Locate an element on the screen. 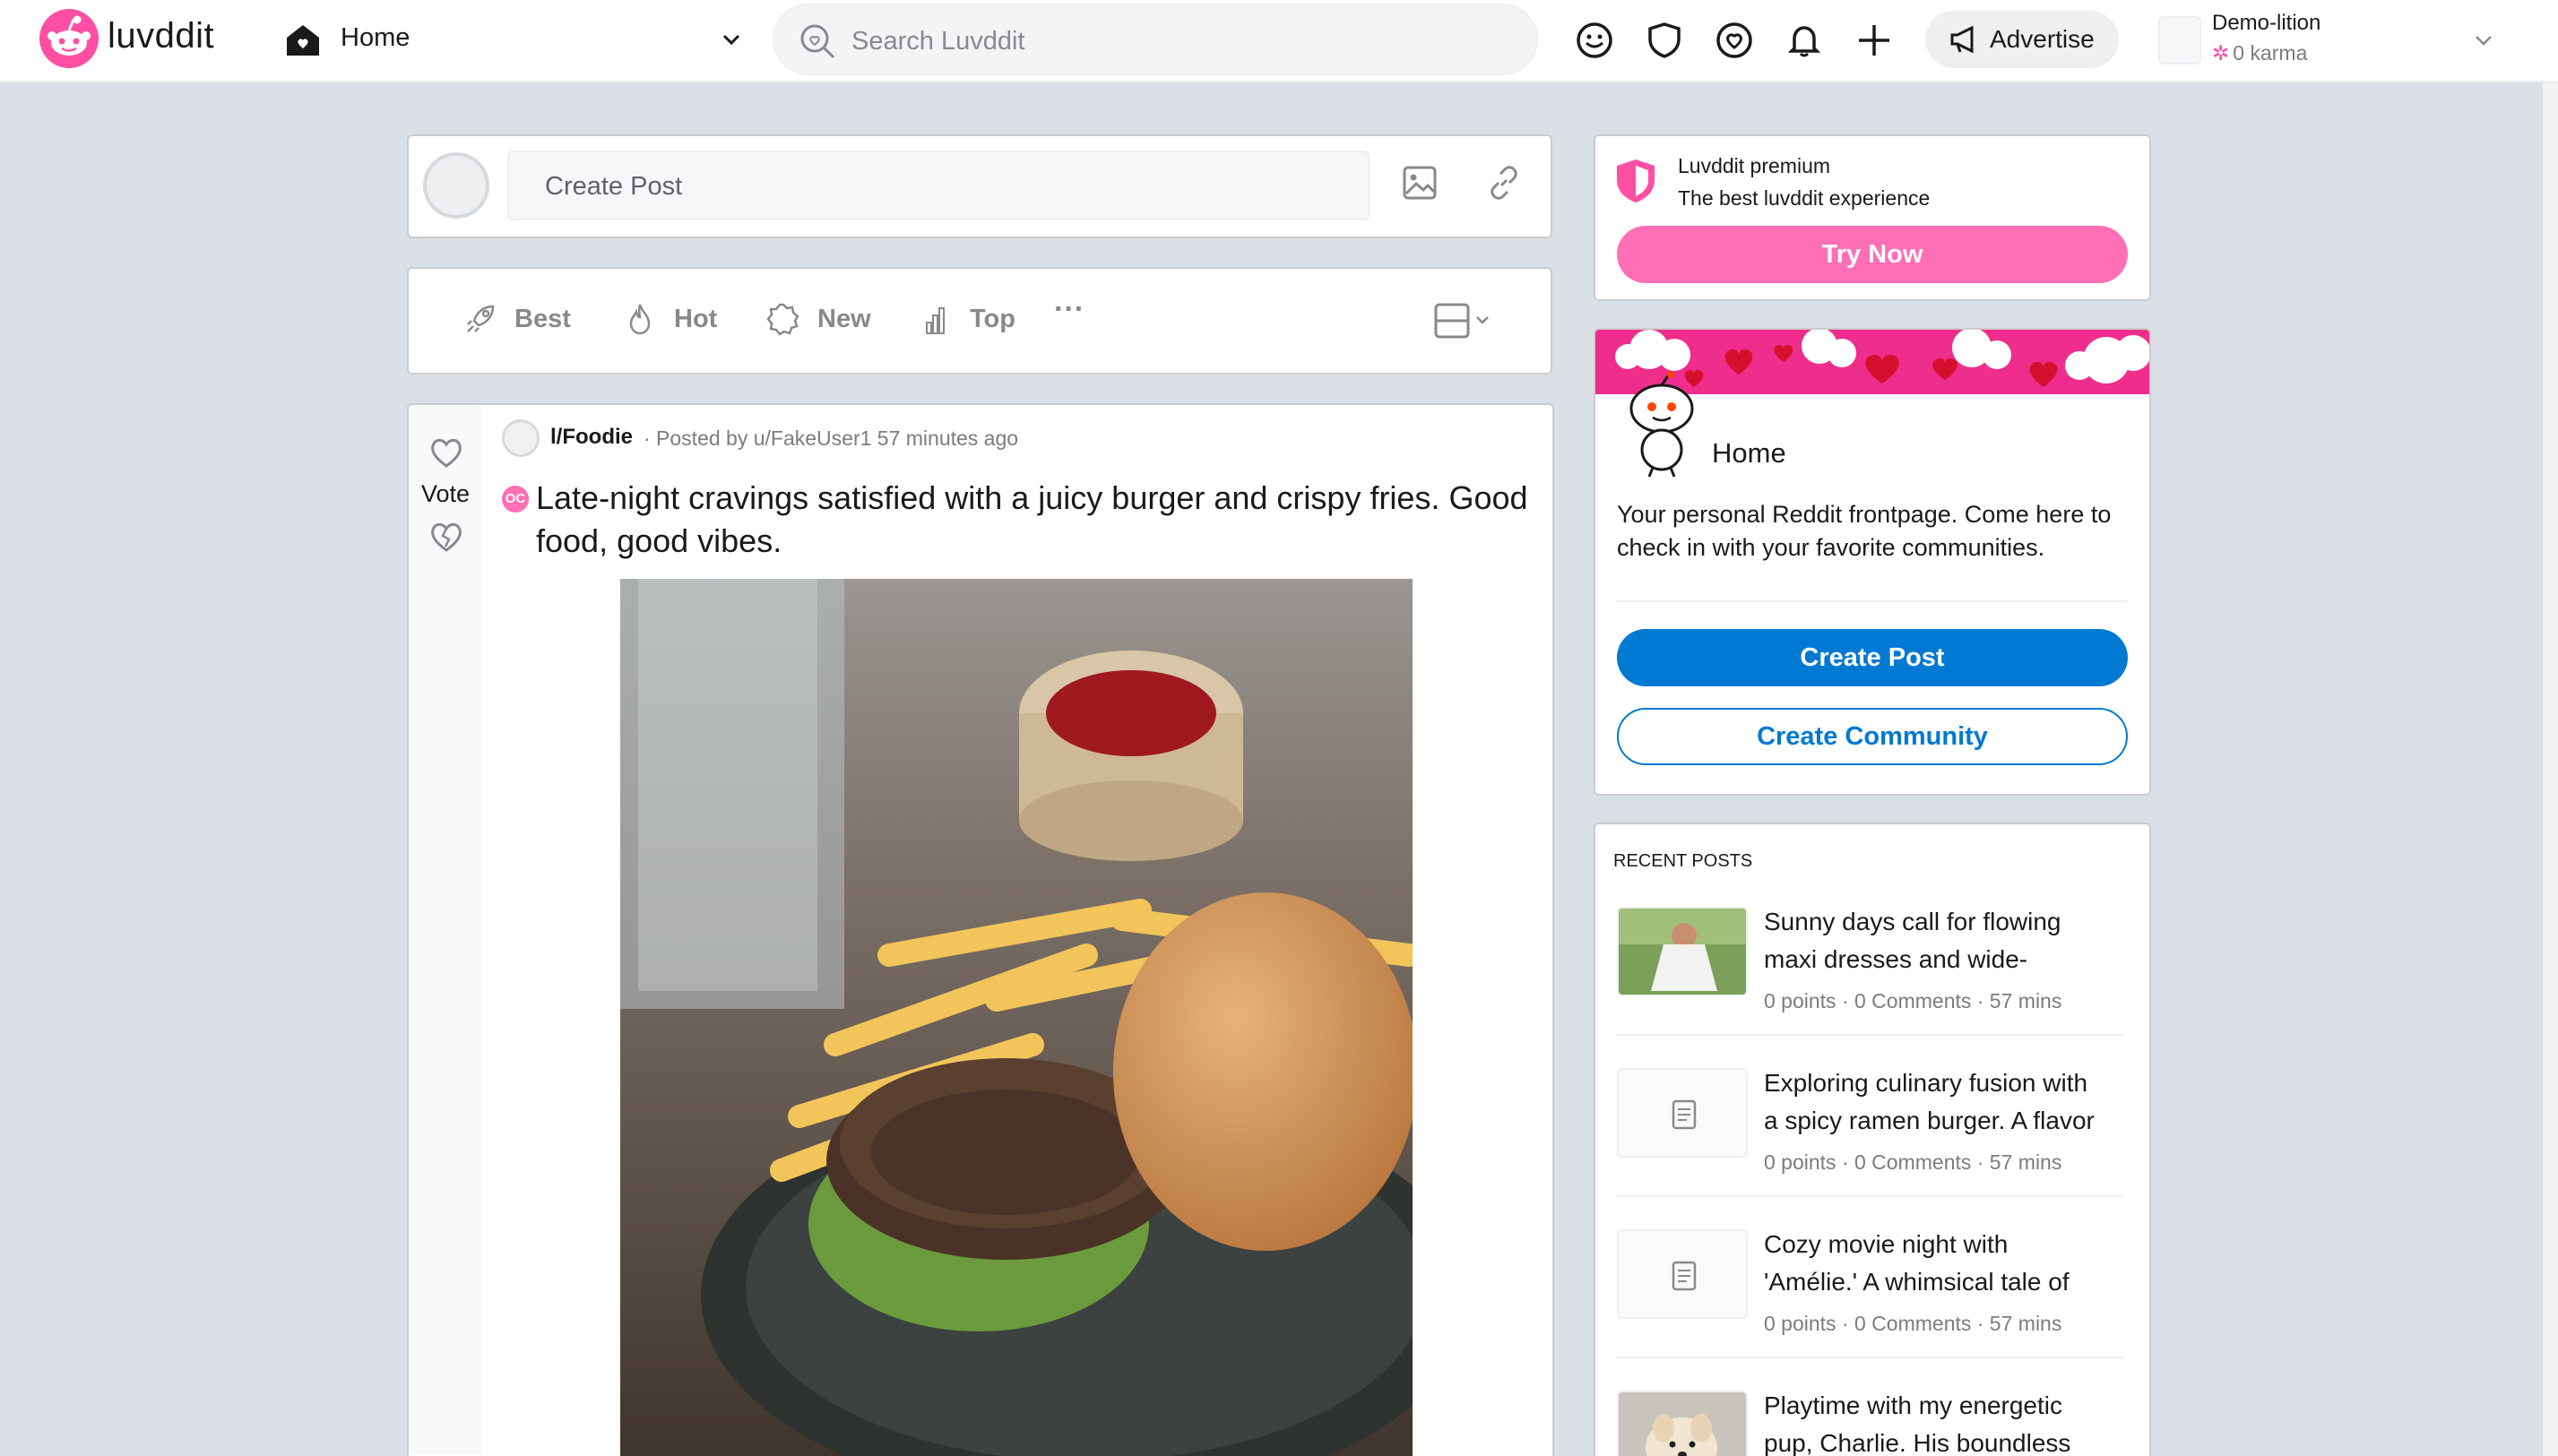 The image size is (2558, 1456). current-user-avatar is located at coordinates (456, 185).